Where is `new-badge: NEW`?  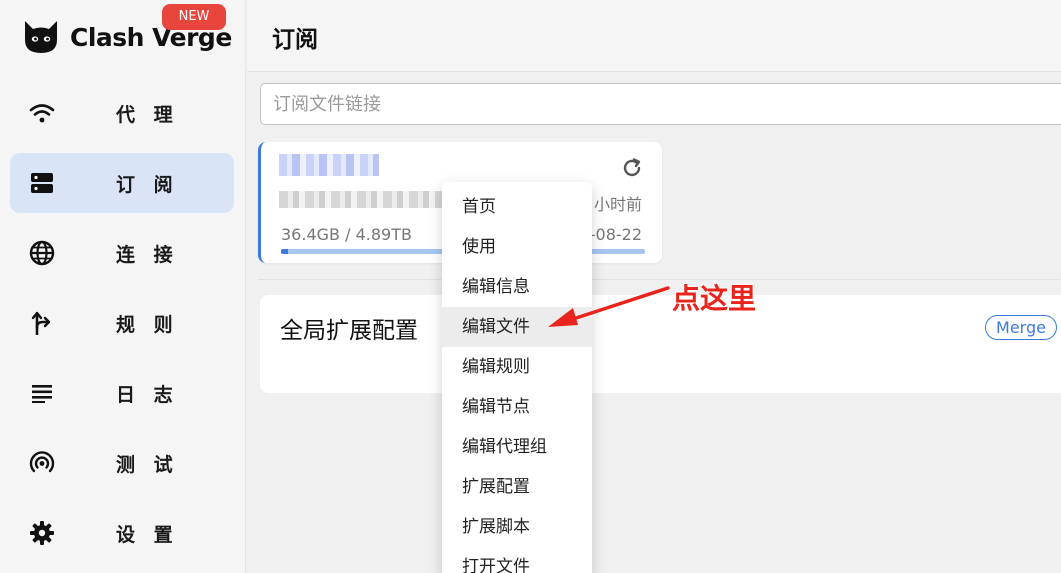 new-badge: NEW is located at coordinates (194, 17).